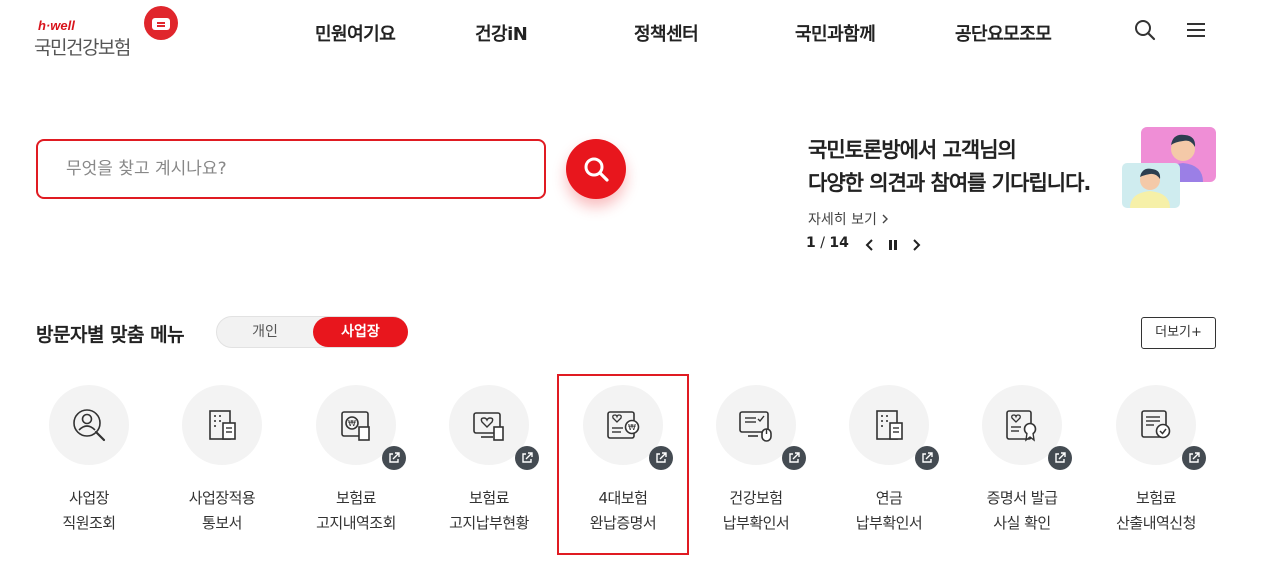 The image size is (1274, 582). I want to click on menu-item-application-notice: 사업장적용통보서, so click(222, 464).